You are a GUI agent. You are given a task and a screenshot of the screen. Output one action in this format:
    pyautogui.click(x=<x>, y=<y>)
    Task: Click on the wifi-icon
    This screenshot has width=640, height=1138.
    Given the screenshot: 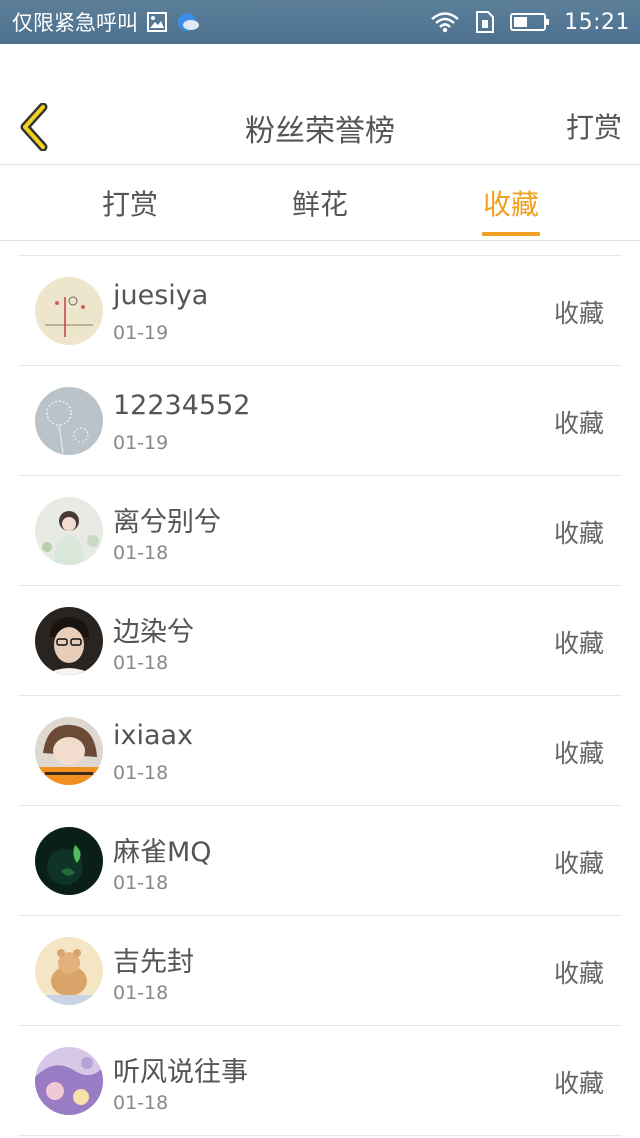 What is the action you would take?
    pyautogui.click(x=445, y=22)
    